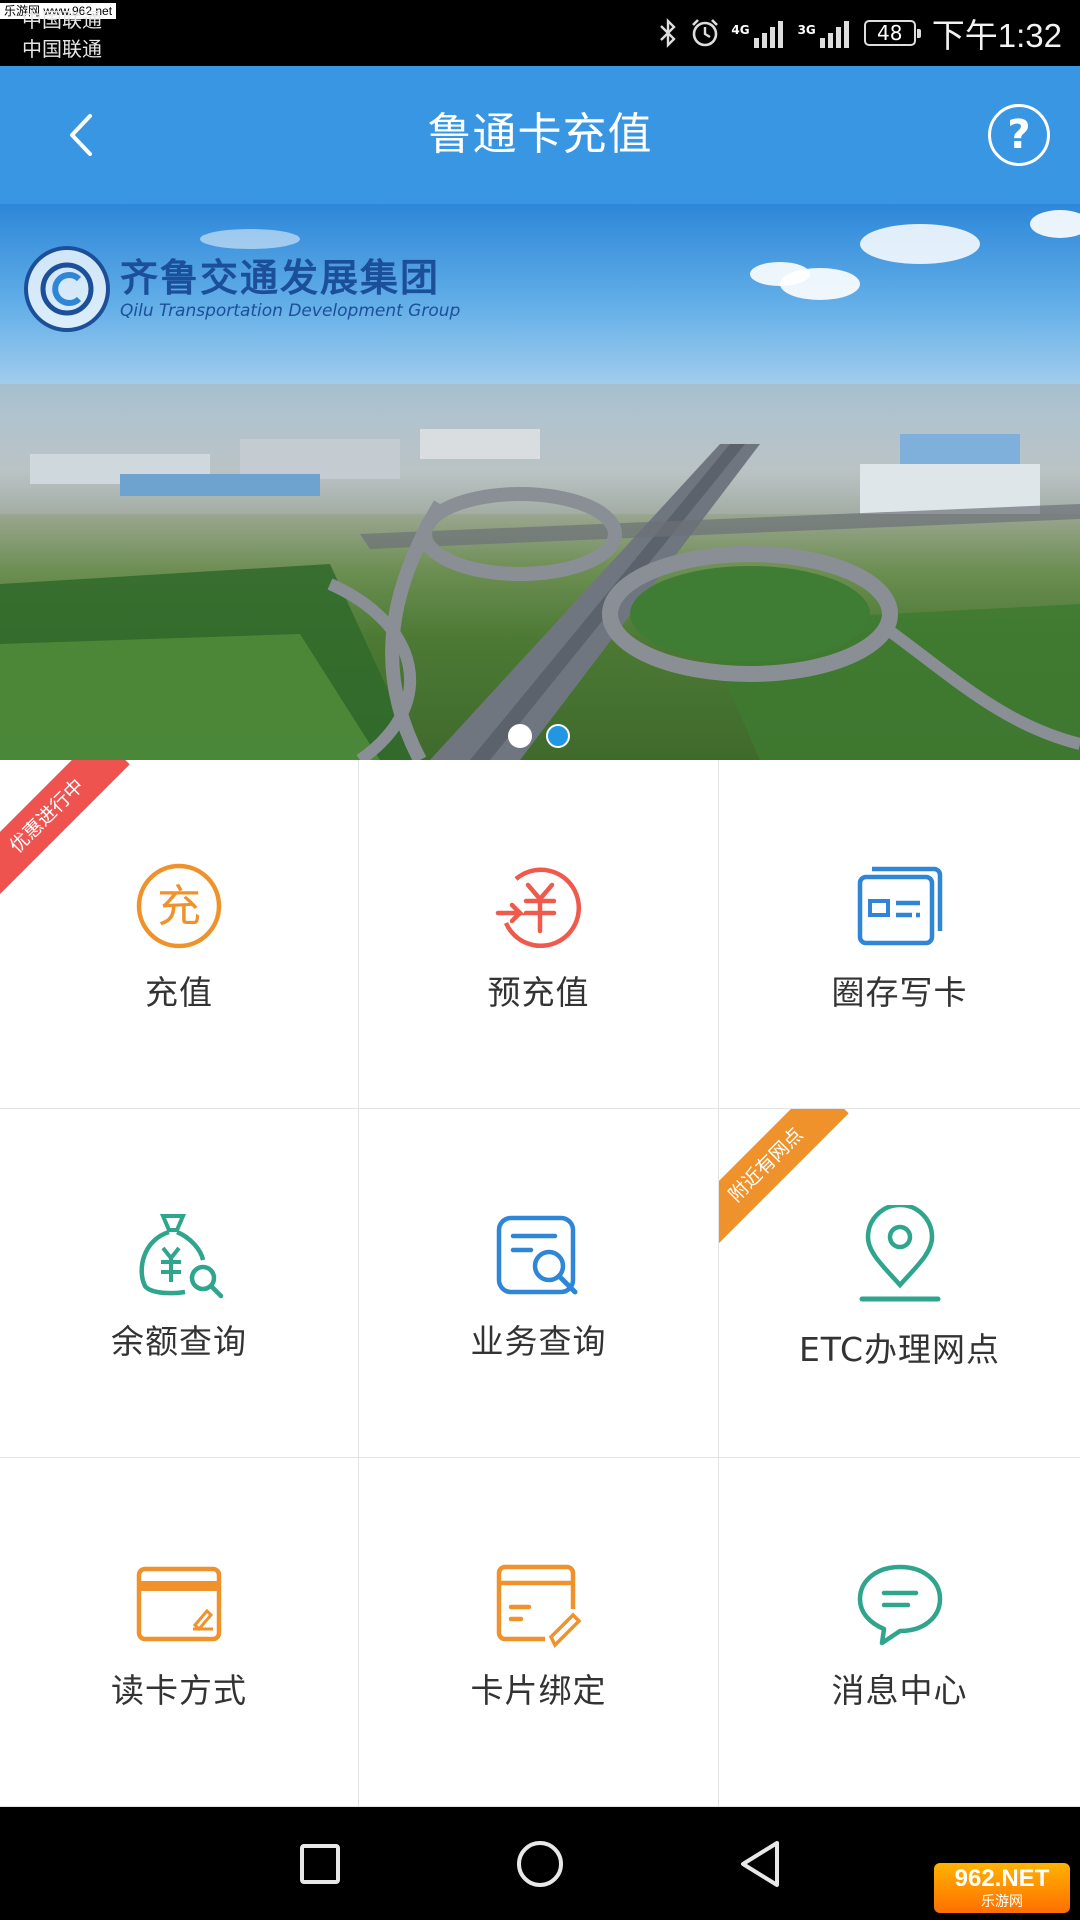 This screenshot has width=1080, height=1920. I want to click on logo-cn: 齐鲁交通发展集团, so click(280, 278).